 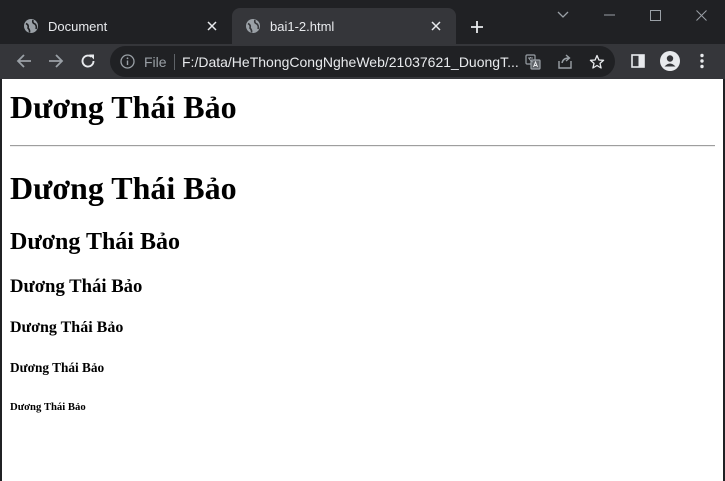 I want to click on minimize-icon, so click(x=609, y=15).